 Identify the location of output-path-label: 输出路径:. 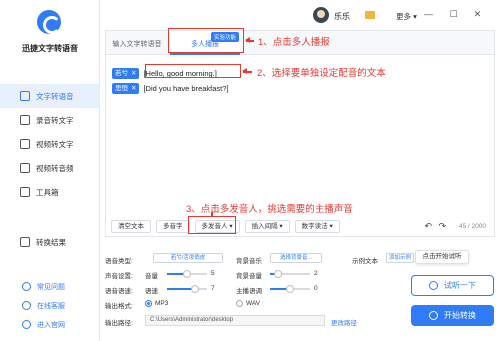
(119, 323).